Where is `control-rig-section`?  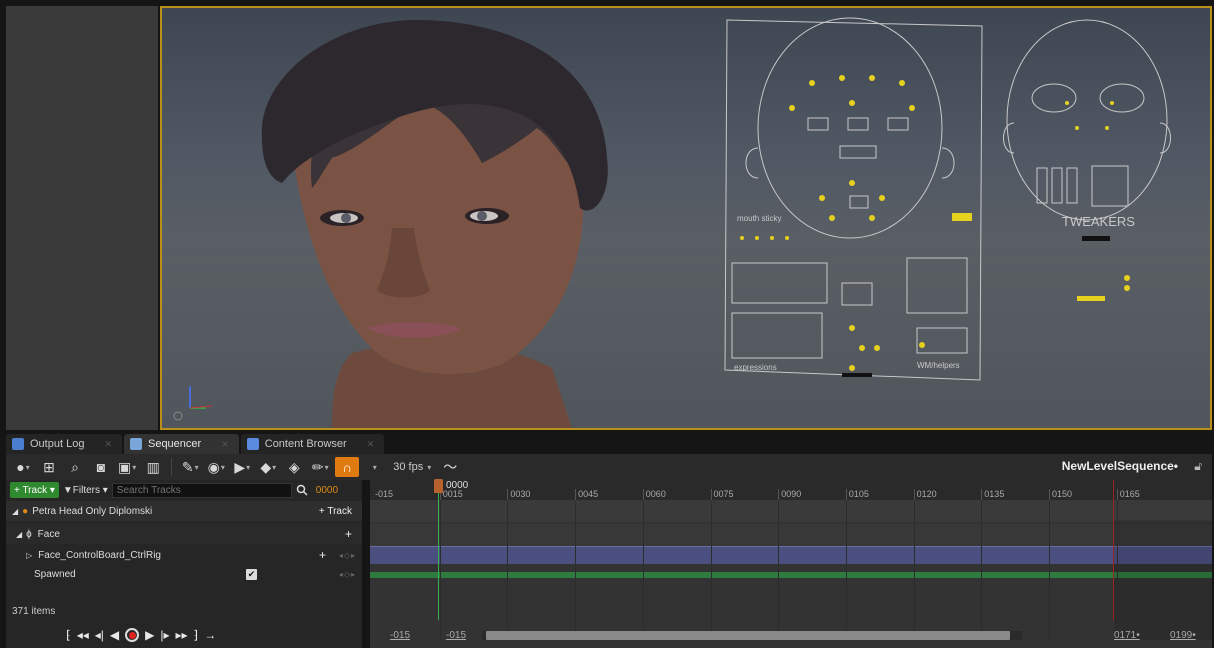 control-rig-section is located at coordinates (791, 555).